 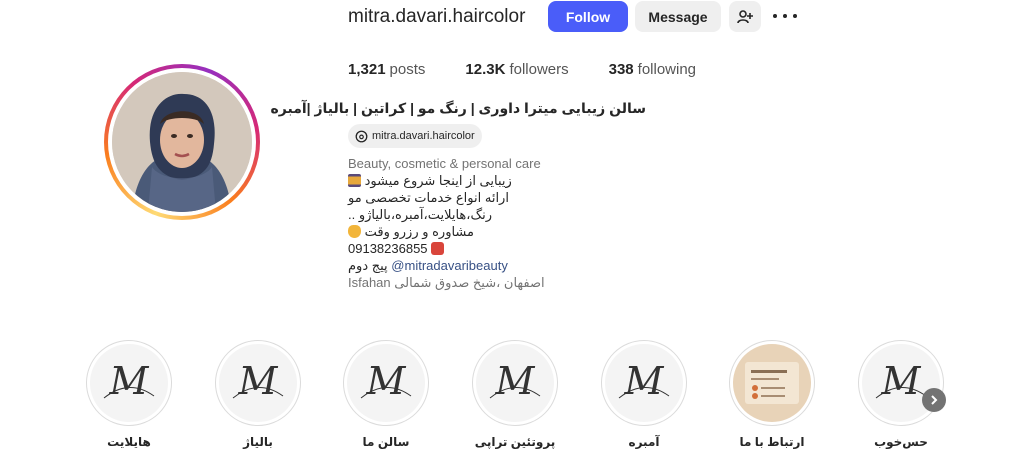 I want to click on add-user-icon, so click(x=745, y=16).